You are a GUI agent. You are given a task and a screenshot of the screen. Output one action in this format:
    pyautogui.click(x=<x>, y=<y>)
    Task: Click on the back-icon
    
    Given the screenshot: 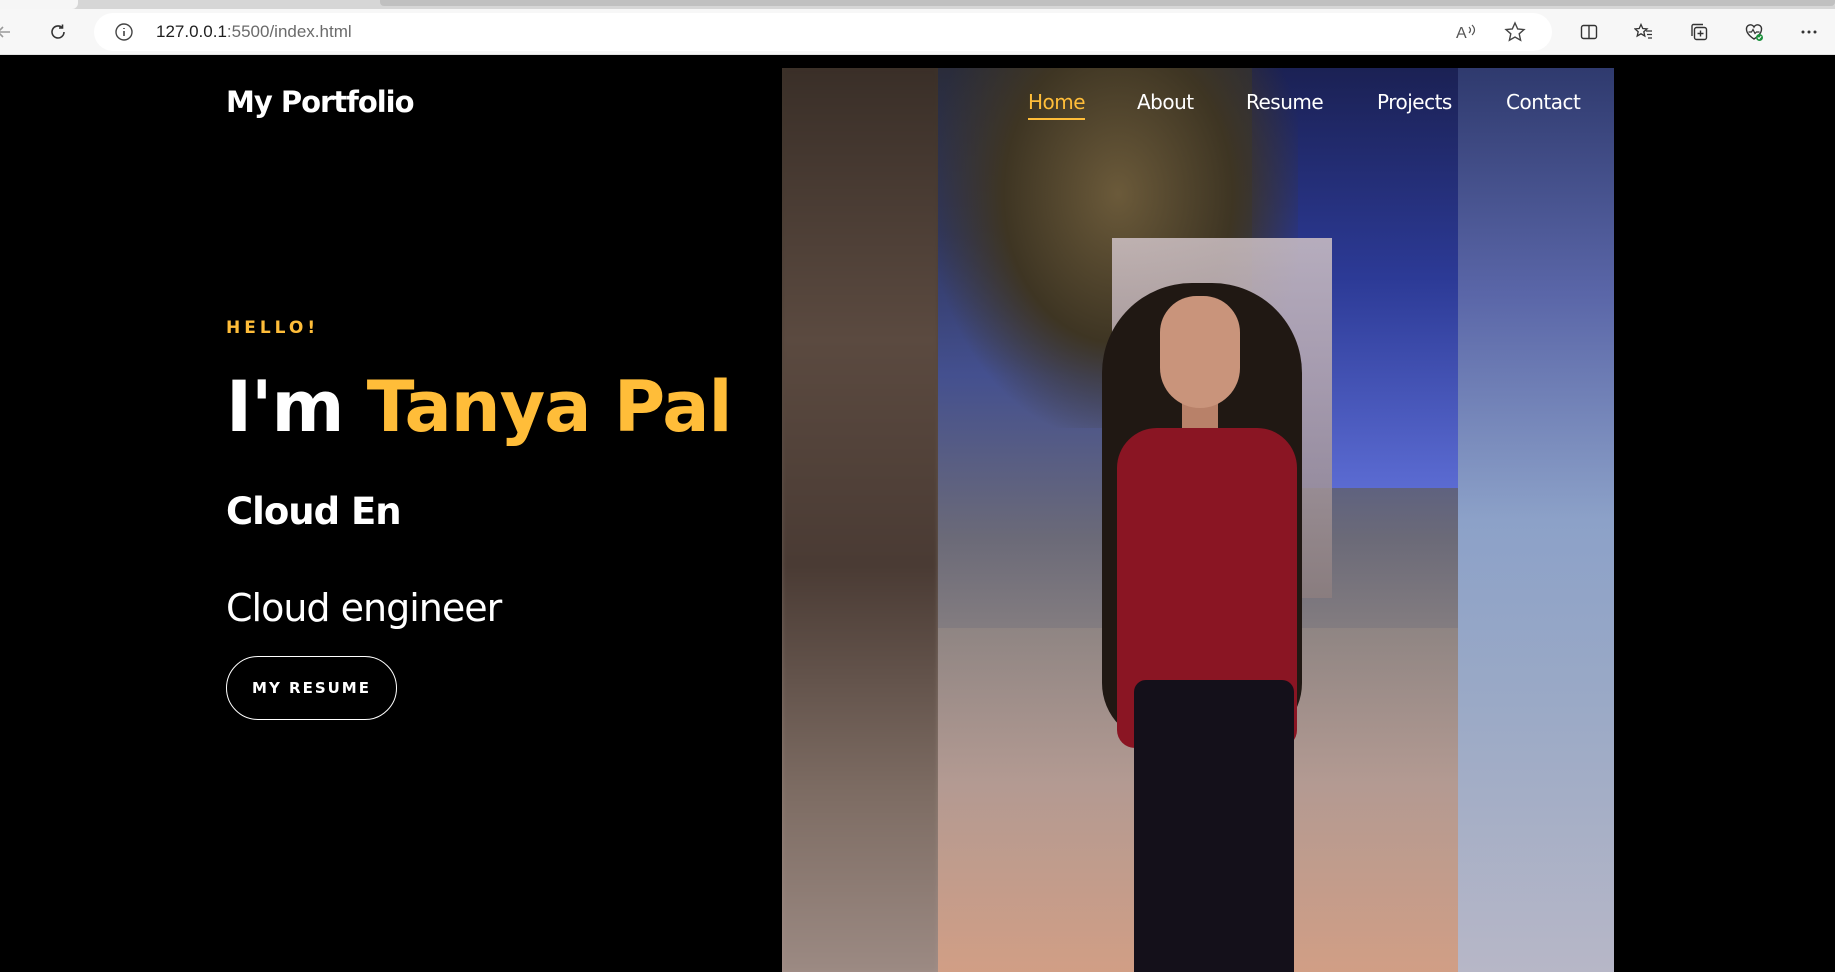 What is the action you would take?
    pyautogui.click(x=11, y=32)
    